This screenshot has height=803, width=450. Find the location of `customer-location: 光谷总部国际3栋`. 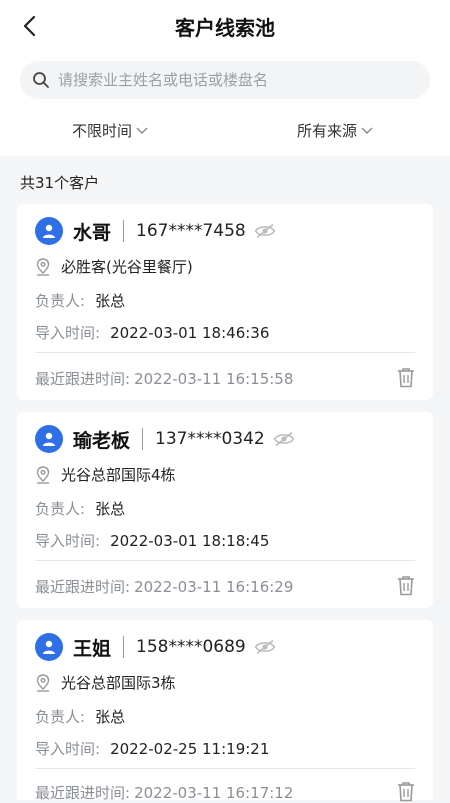

customer-location: 光谷总部国际3栋 is located at coordinates (105, 682).